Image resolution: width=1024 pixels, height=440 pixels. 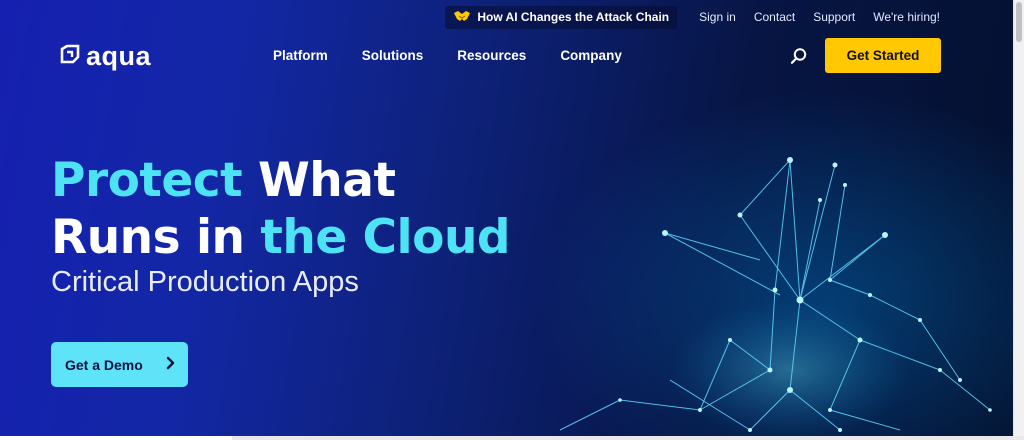 What do you see at coordinates (774, 17) in the screenshot?
I see `contact-link: Contact` at bounding box center [774, 17].